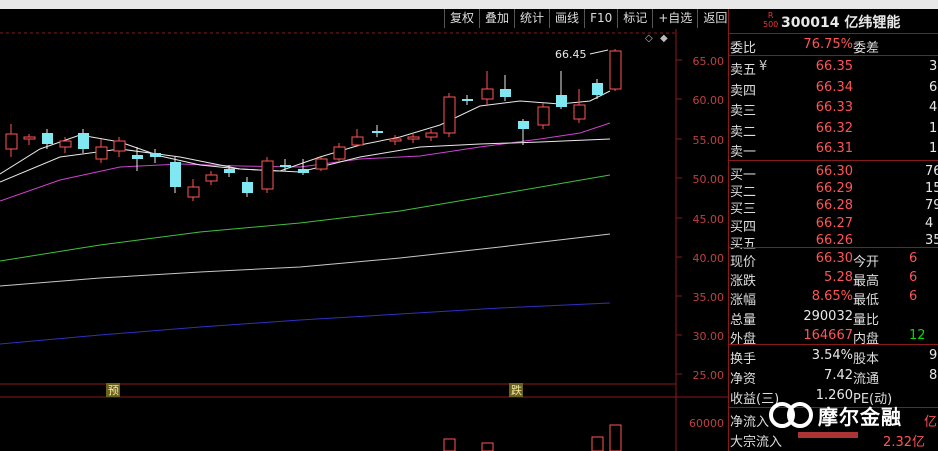  Describe the element at coordinates (838, 375) in the screenshot. I see `fundamental-value: 7.42` at that location.